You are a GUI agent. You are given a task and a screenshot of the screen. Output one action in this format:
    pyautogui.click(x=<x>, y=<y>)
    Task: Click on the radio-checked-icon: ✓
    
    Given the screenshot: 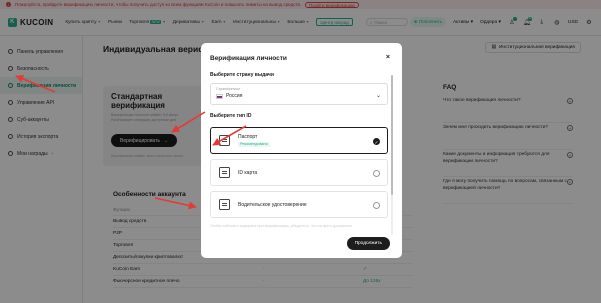 What is the action you would take?
    pyautogui.click(x=376, y=141)
    